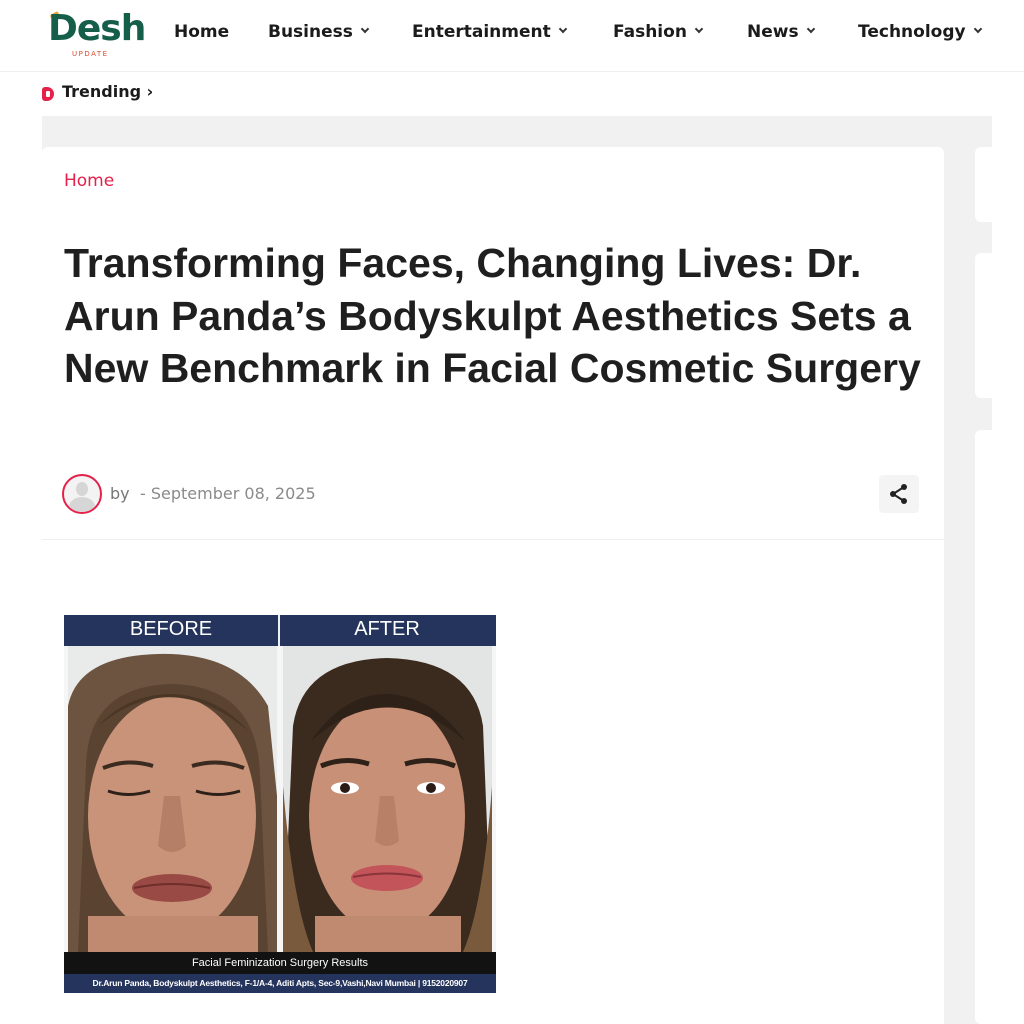 The width and height of the screenshot is (1024, 1024). I want to click on nav-item-home: Home, so click(201, 32).